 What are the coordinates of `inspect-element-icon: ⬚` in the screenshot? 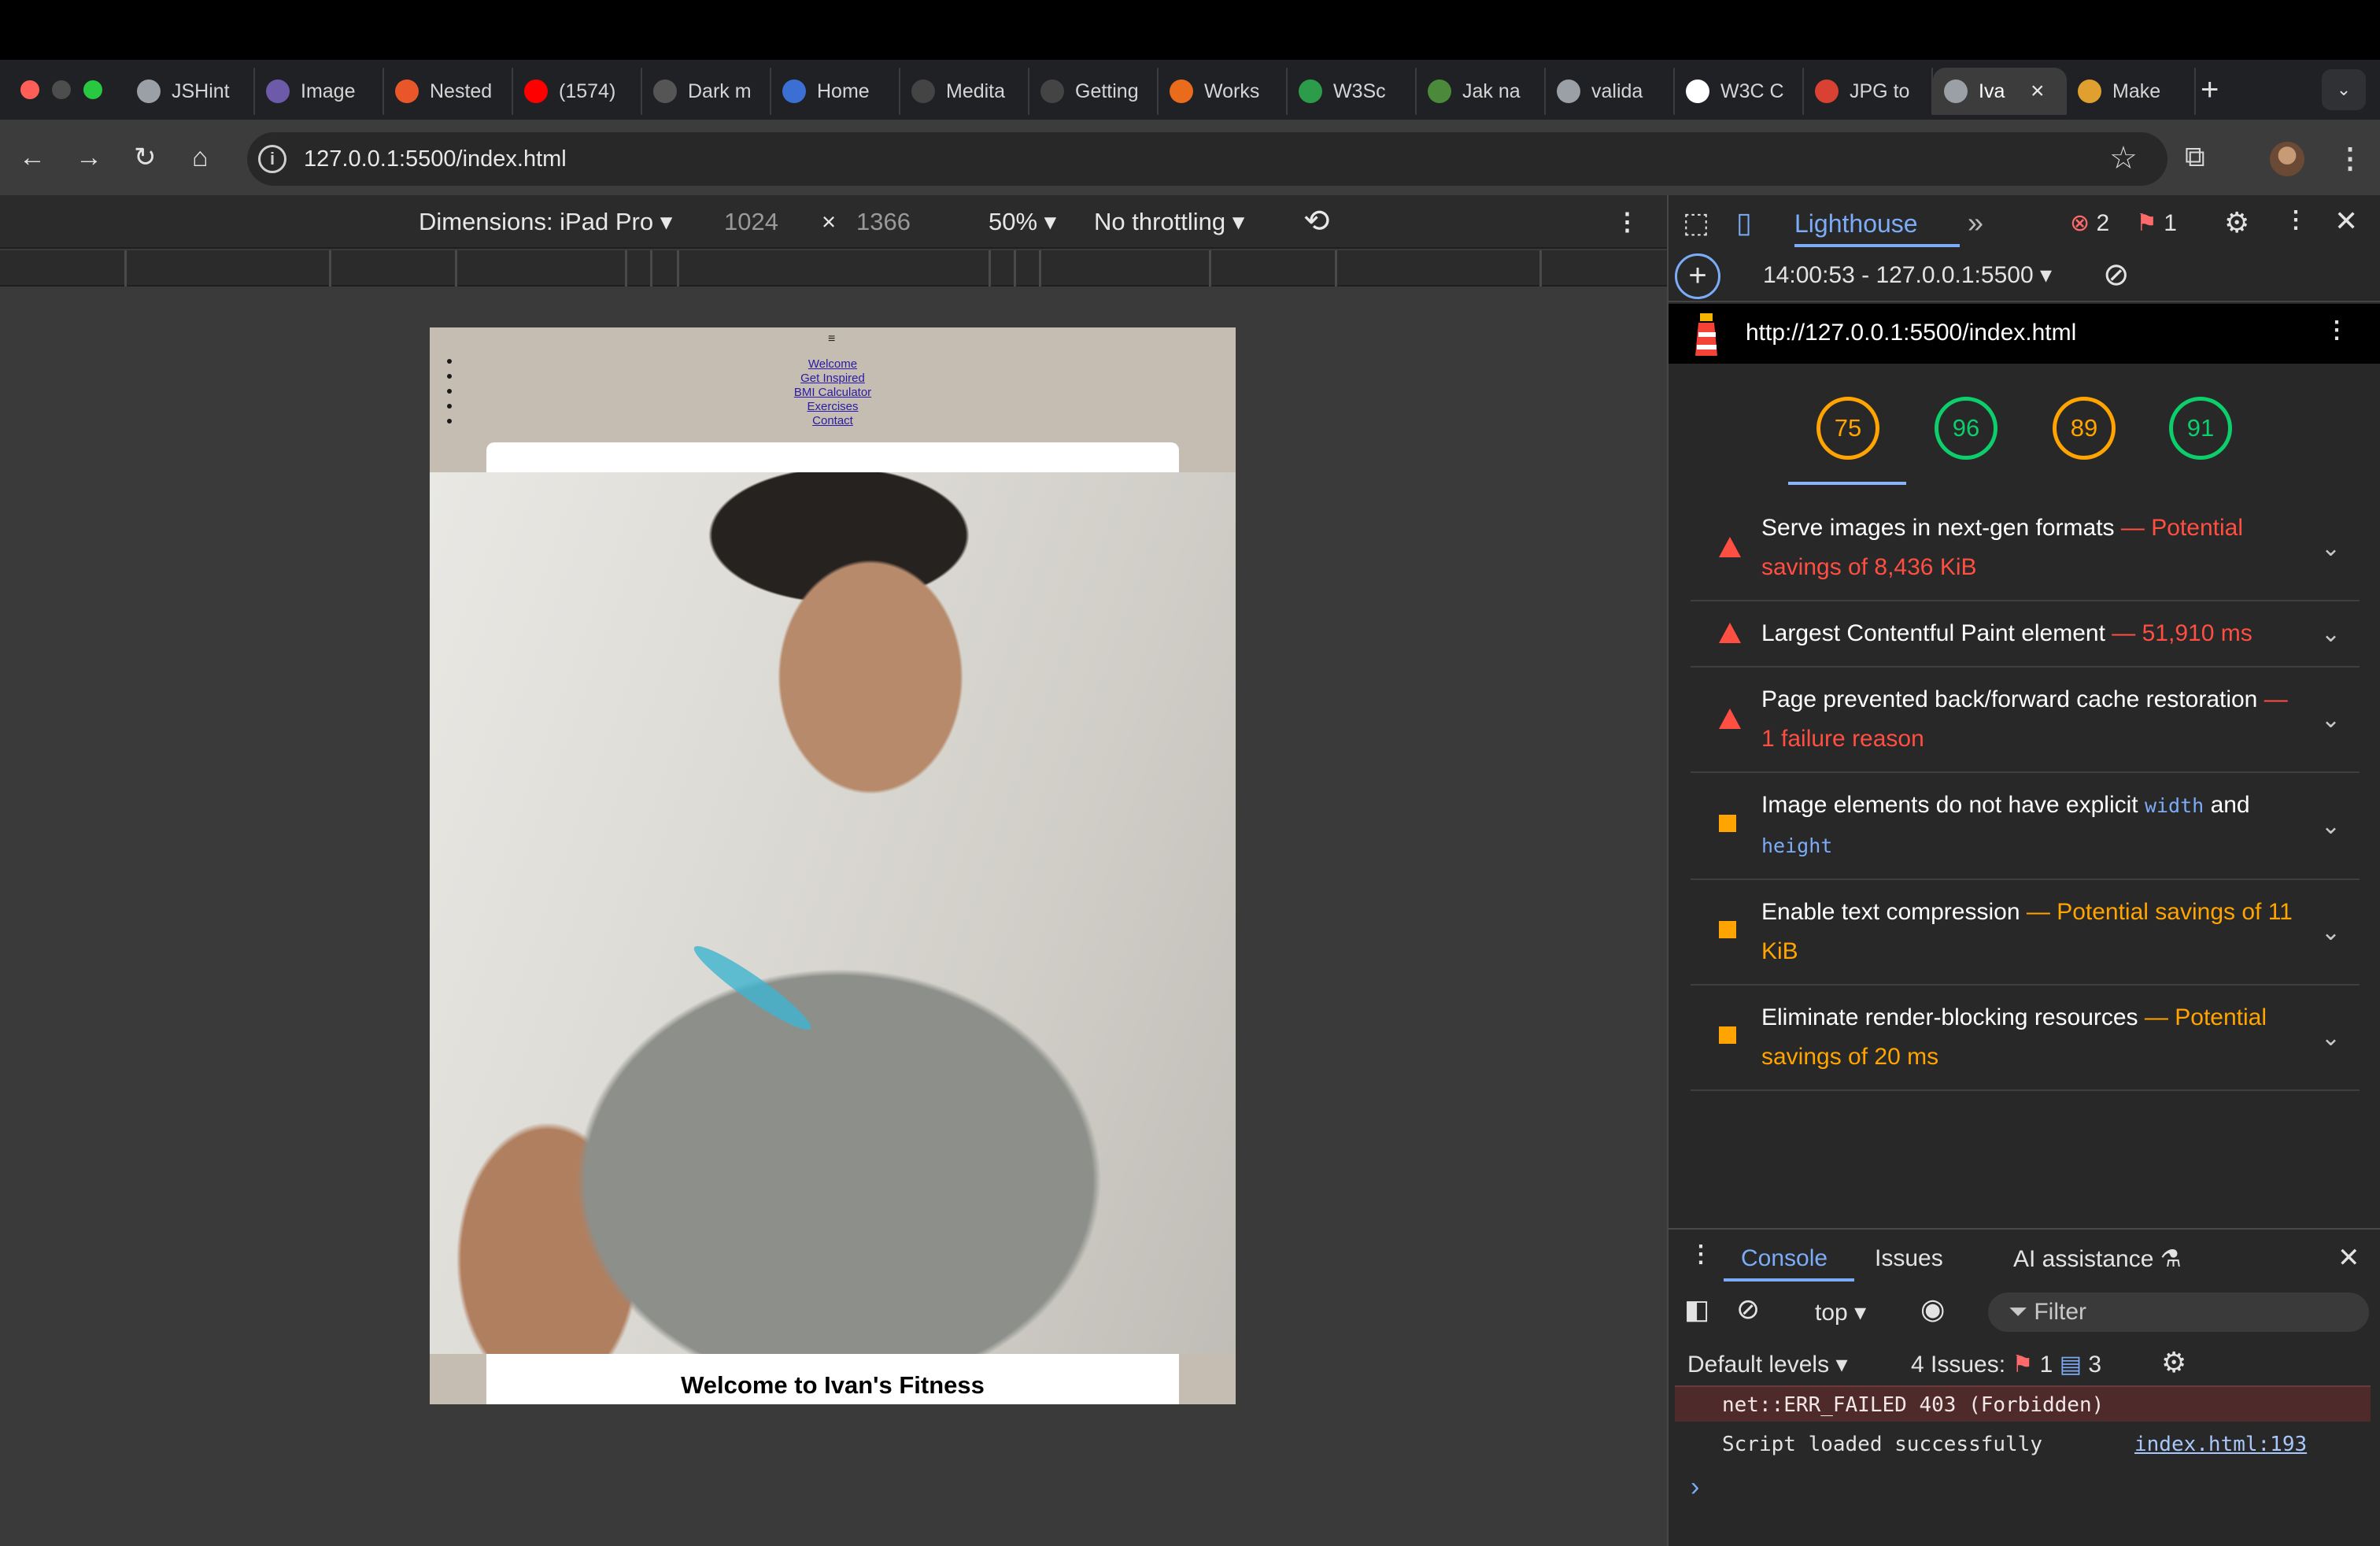 It's located at (1696, 223).